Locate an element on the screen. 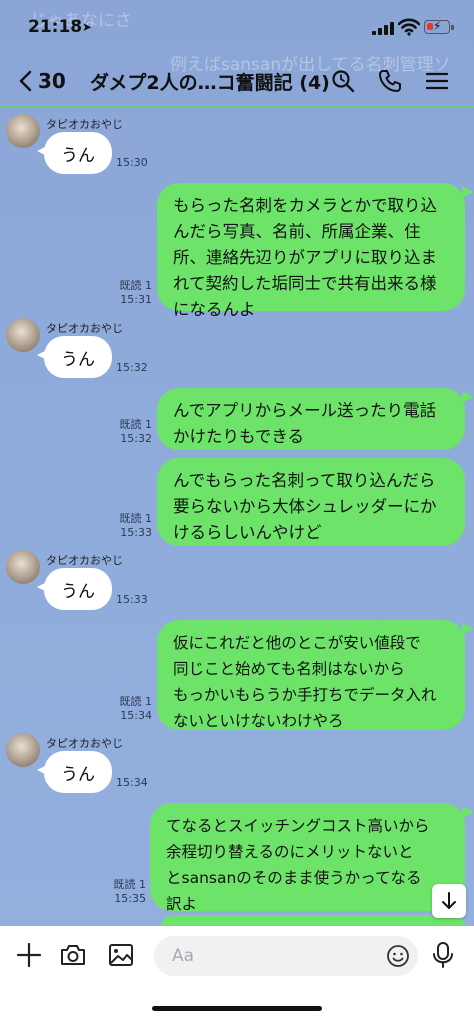  image-icon is located at coordinates (121, 955).